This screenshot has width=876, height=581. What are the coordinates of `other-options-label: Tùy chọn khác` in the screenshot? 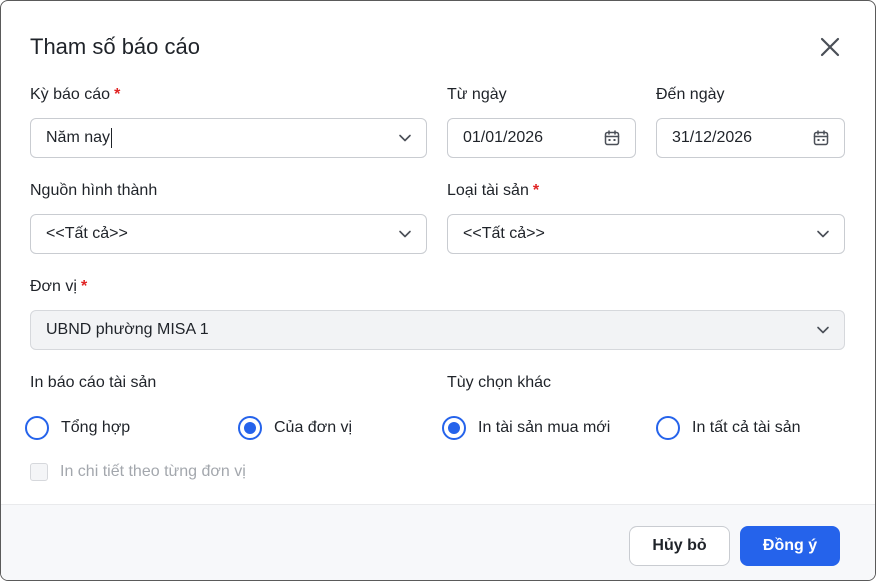 It's located at (499, 382).